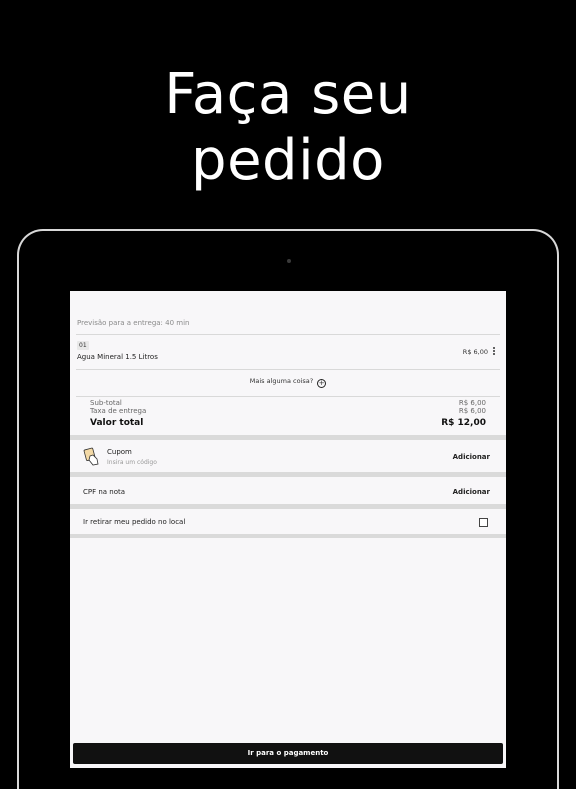 This screenshot has width=576, height=789. Describe the element at coordinates (322, 383) in the screenshot. I see `plus-circle-icon: +` at that location.